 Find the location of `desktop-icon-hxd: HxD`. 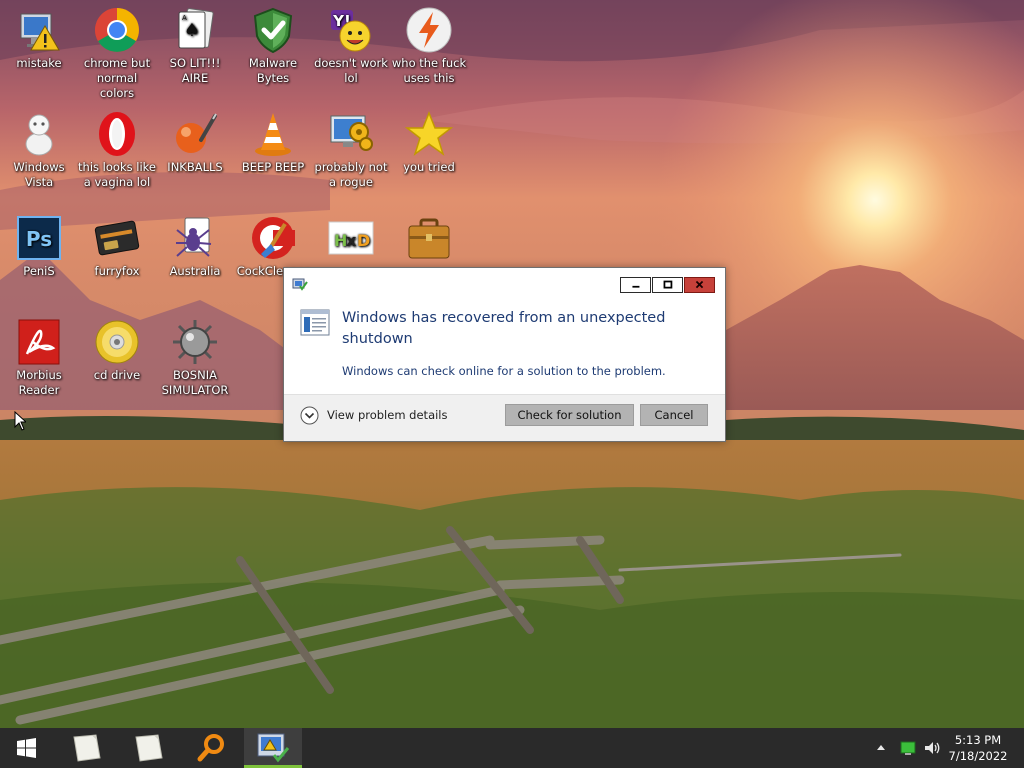

desktop-icon-hxd: HxD is located at coordinates (351, 239).